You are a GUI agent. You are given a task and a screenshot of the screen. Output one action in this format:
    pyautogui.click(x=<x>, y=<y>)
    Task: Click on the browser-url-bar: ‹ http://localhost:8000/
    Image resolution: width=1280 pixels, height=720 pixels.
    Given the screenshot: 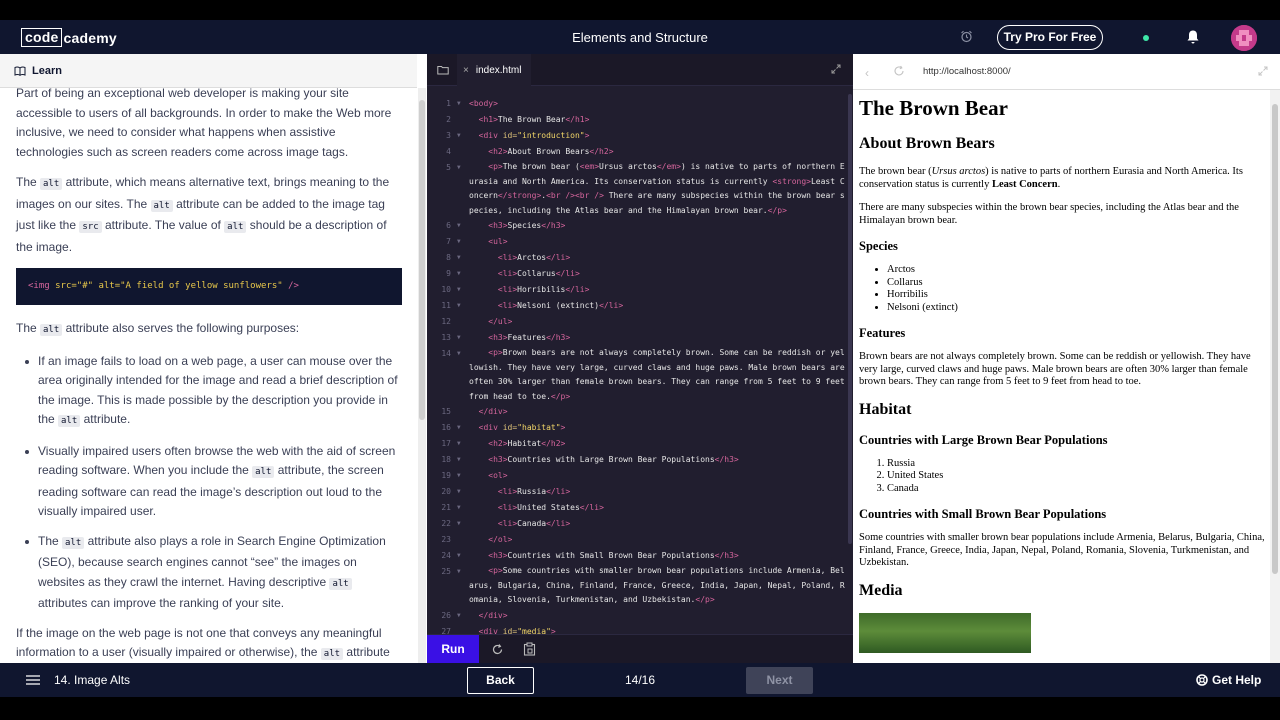 What is the action you would take?
    pyautogui.click(x=1066, y=72)
    